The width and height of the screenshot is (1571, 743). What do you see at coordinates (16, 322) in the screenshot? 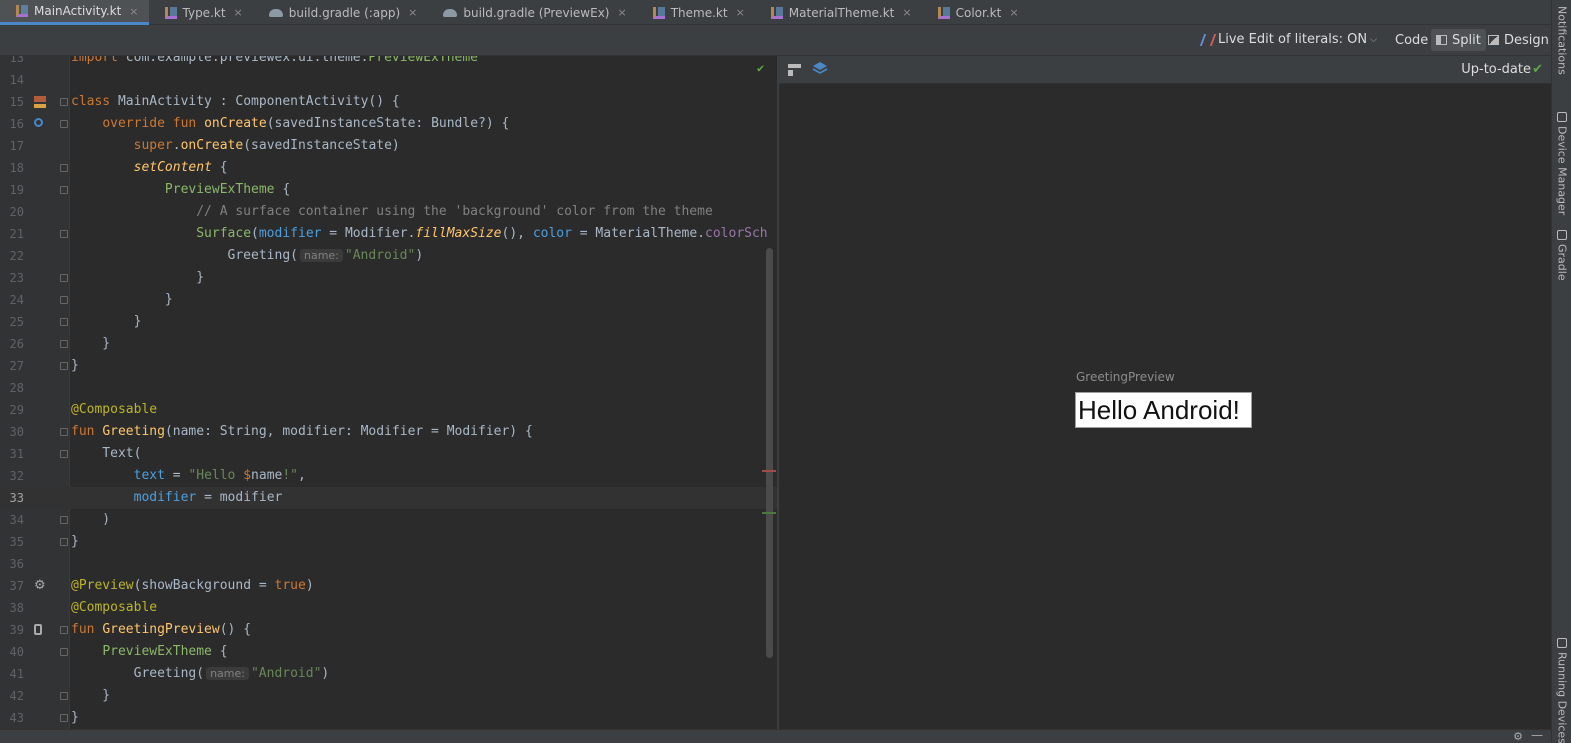
I see `line-number: 25` at bounding box center [16, 322].